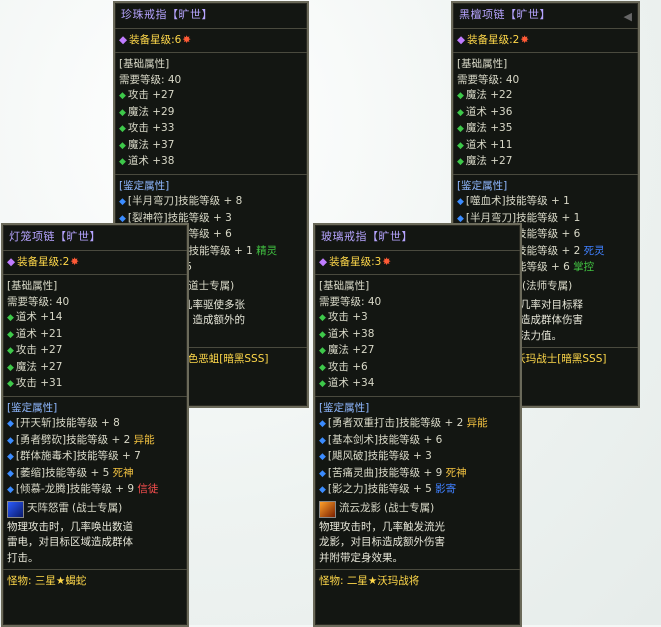 This screenshot has height=627, width=661. What do you see at coordinates (417, 318) in the screenshot?
I see `base-stat: ◆ 攻击 +3` at bounding box center [417, 318].